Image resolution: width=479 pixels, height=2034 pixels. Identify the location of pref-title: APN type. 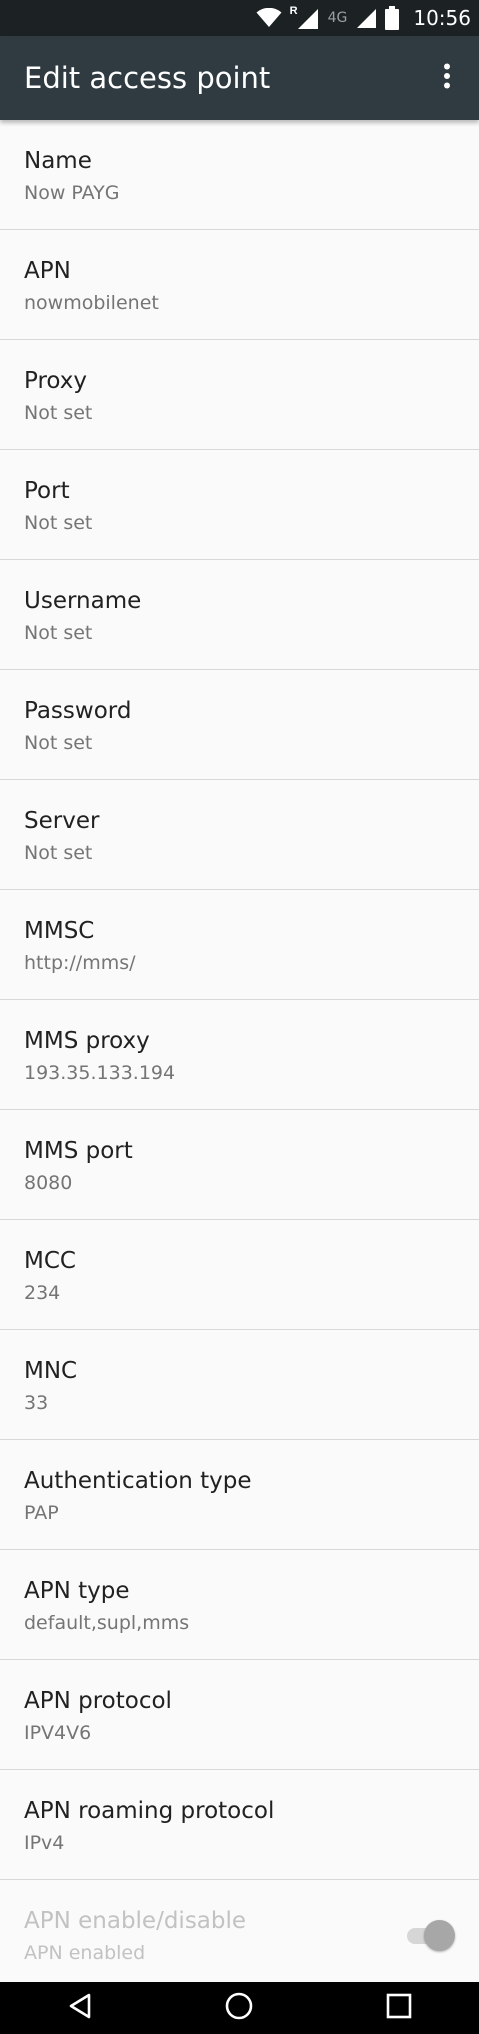
(77, 1591).